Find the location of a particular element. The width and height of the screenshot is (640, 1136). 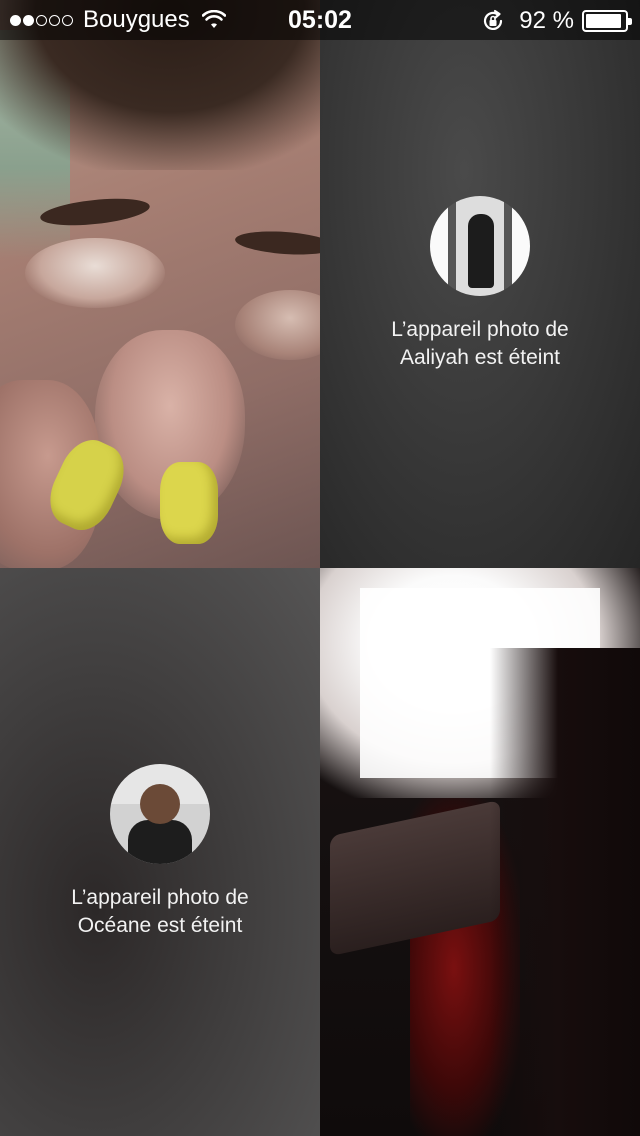

battery-cap is located at coordinates (630, 21).